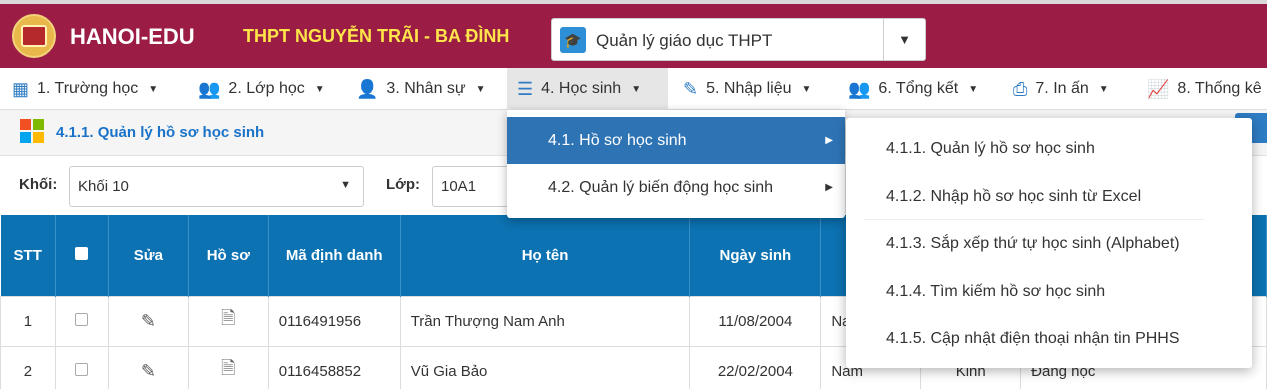  Describe the element at coordinates (148, 255) in the screenshot. I see `col-sua: Sửa` at that location.